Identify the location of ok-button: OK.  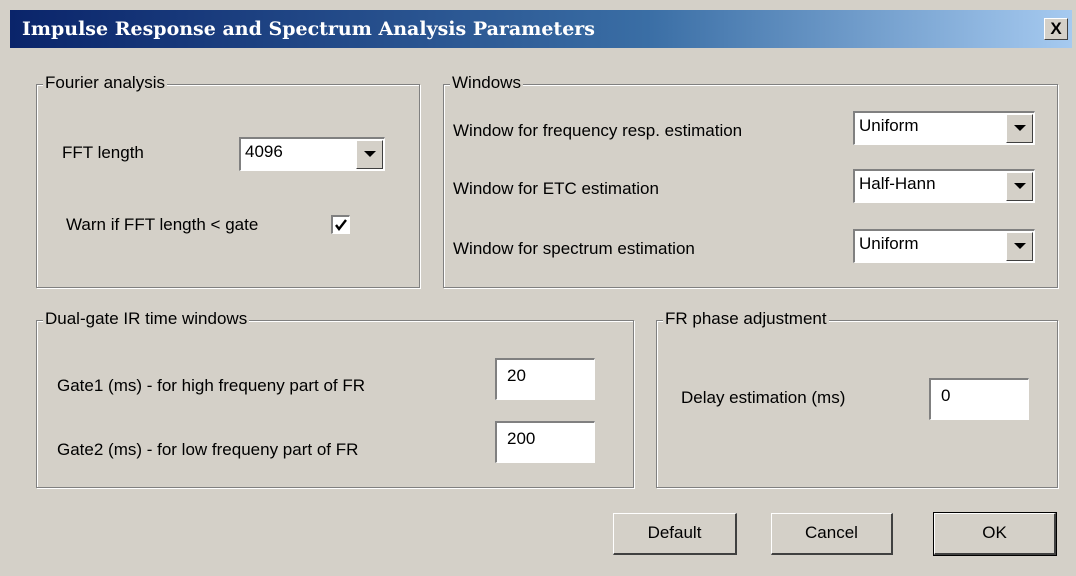
(995, 534).